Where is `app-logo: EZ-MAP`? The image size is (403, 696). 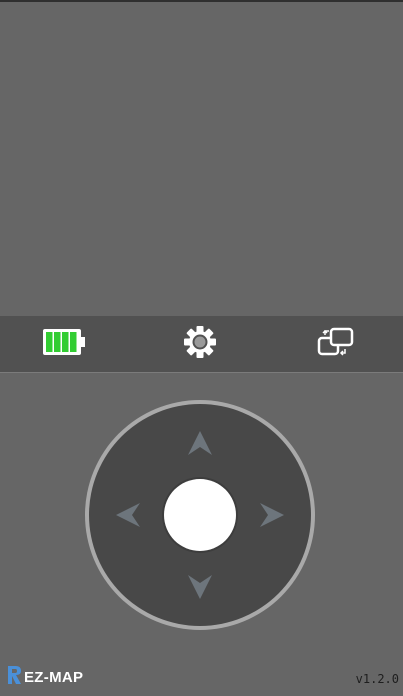
app-logo: EZ-MAP is located at coordinates (44, 677).